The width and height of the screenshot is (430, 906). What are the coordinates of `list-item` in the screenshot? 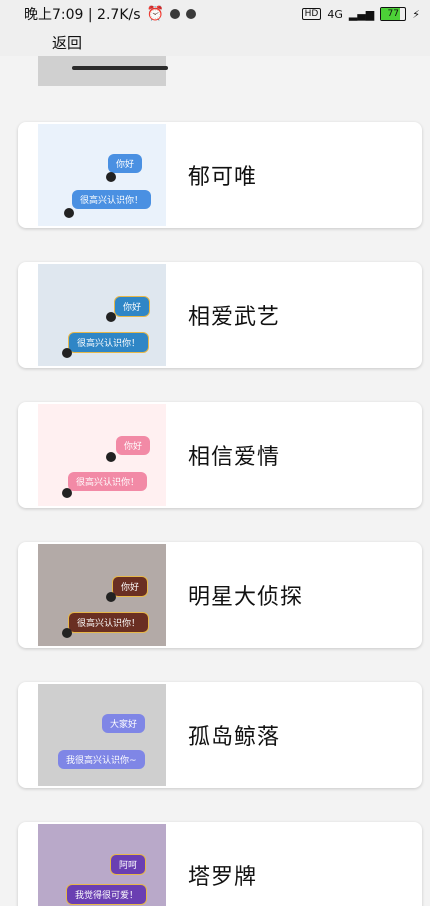 It's located at (215, 80).